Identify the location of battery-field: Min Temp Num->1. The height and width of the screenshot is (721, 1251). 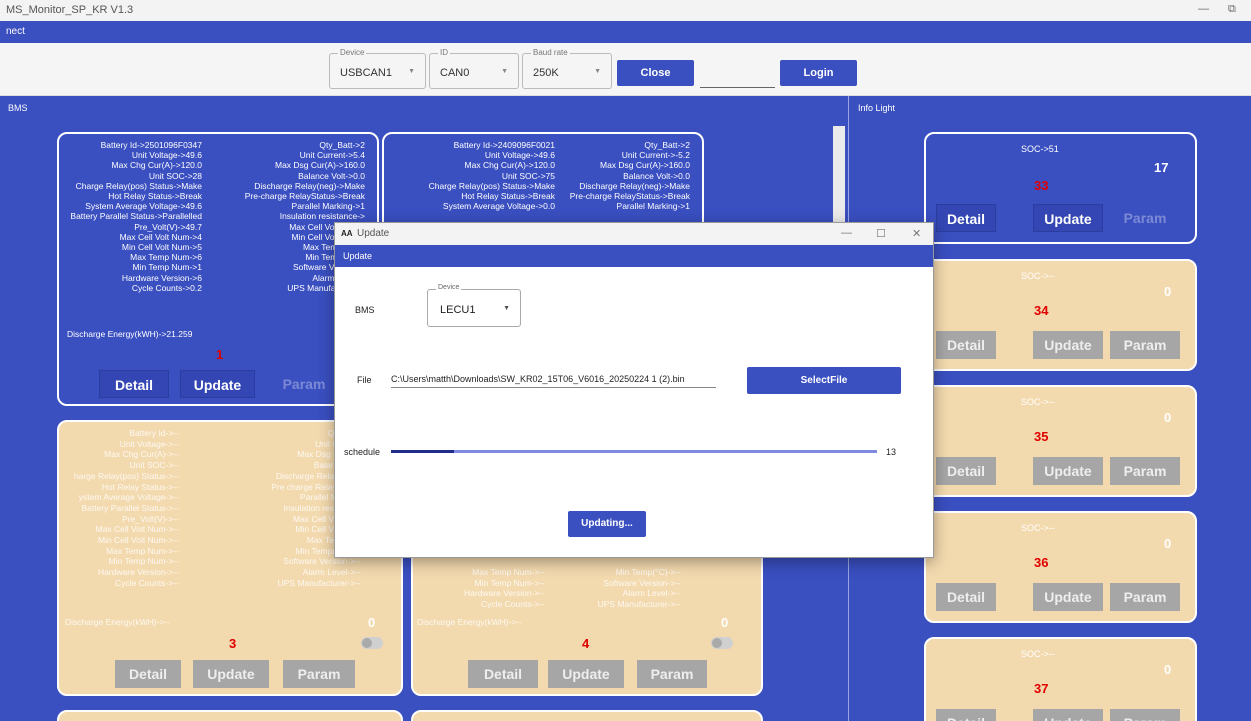
(167, 267).